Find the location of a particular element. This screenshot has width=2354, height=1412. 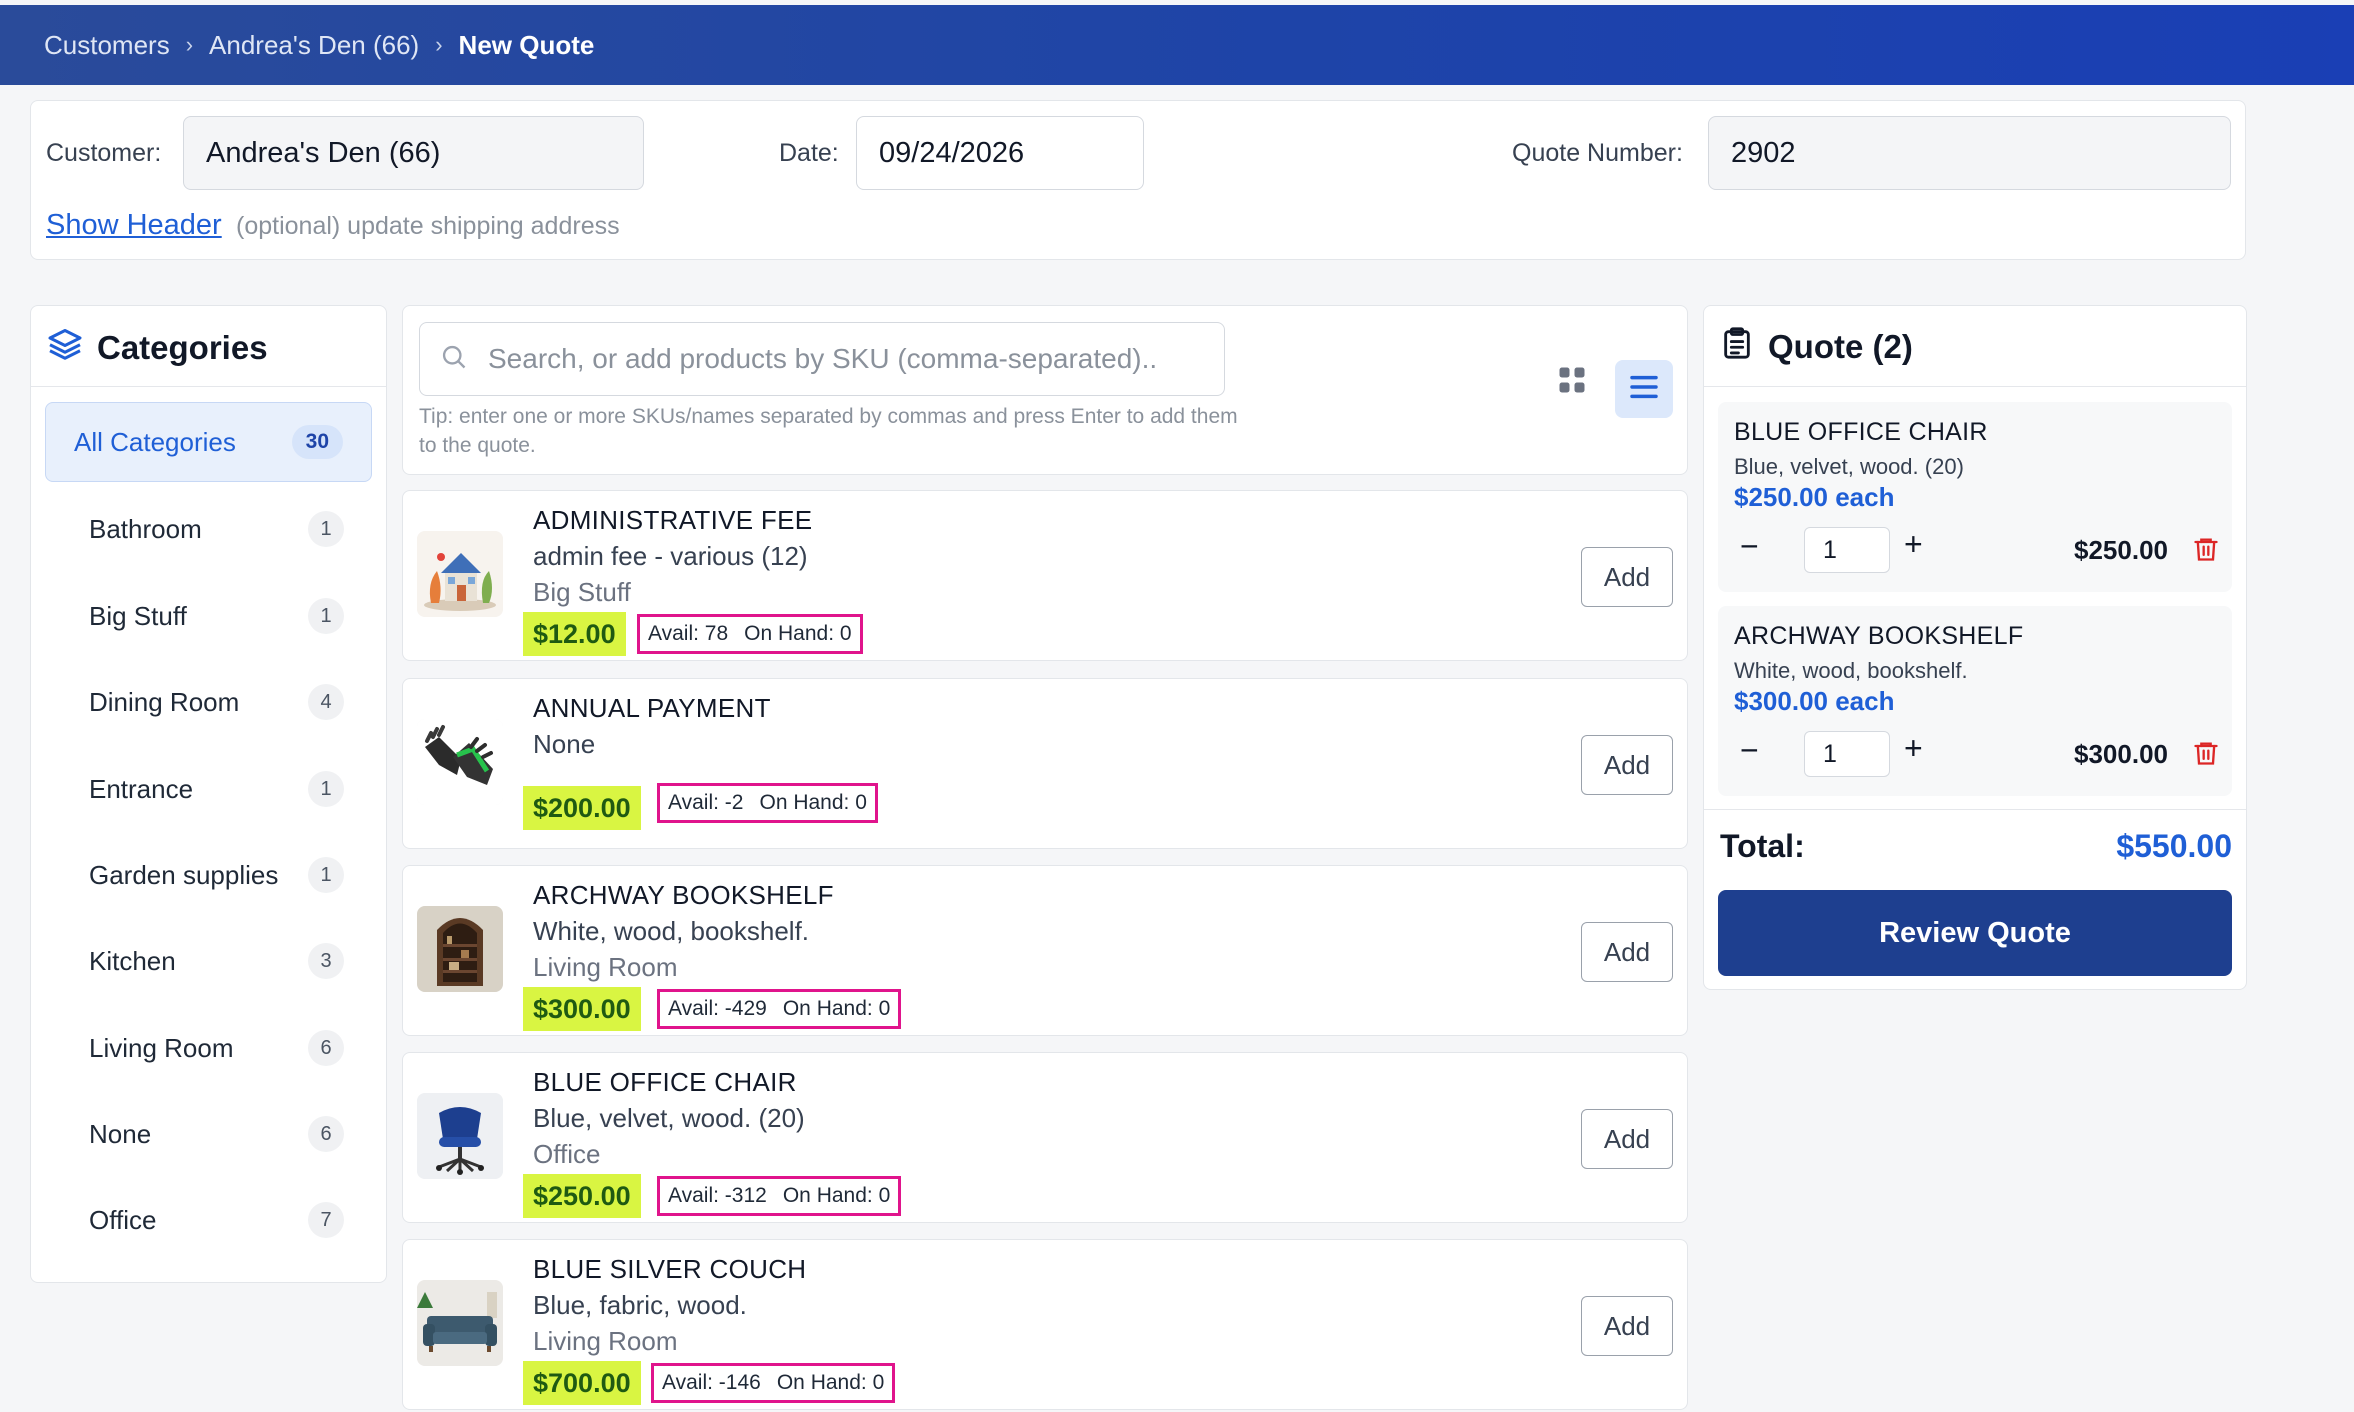

show-header-link: Show Header is located at coordinates (134, 225).